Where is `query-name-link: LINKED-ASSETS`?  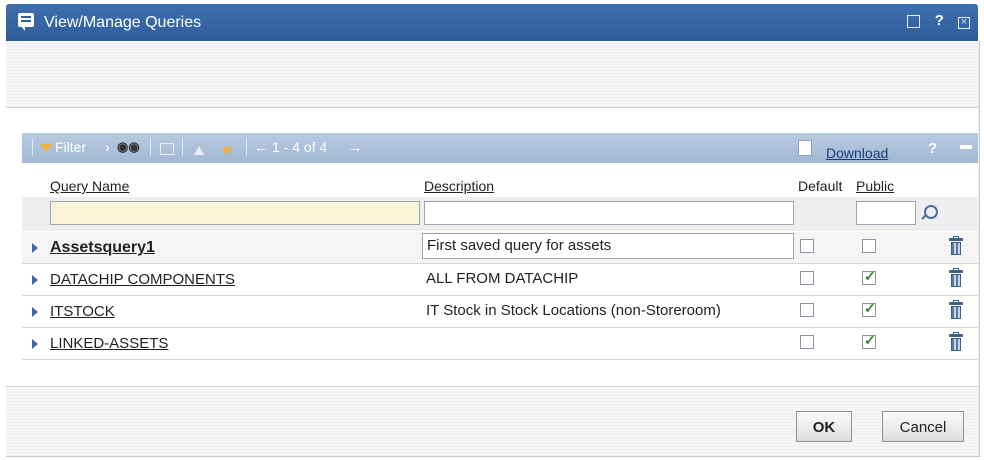
query-name-link: LINKED-ASSETS is located at coordinates (109, 343).